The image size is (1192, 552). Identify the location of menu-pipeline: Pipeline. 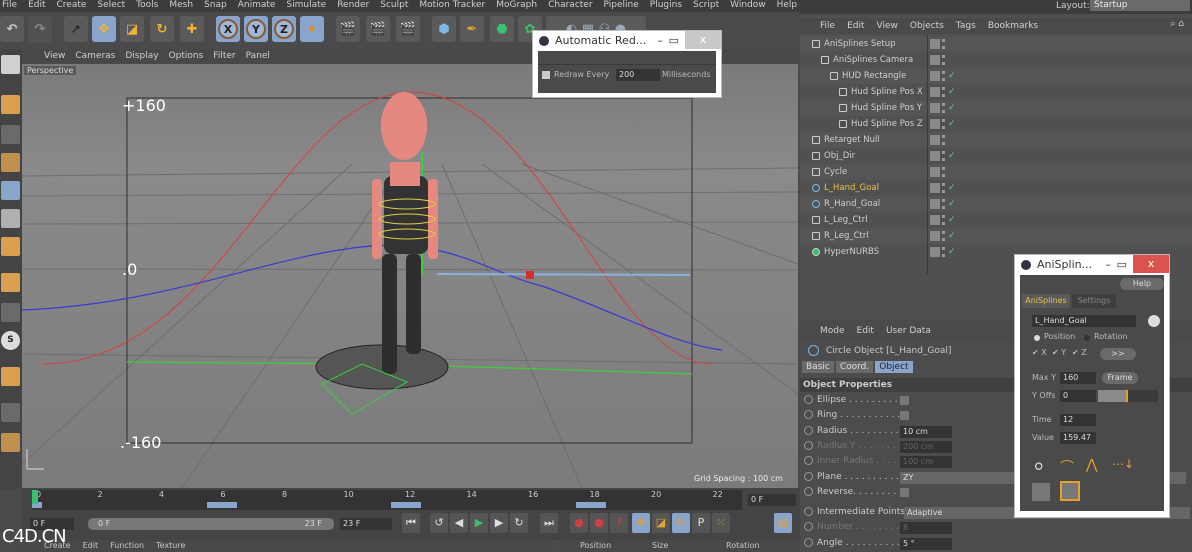
(621, 6).